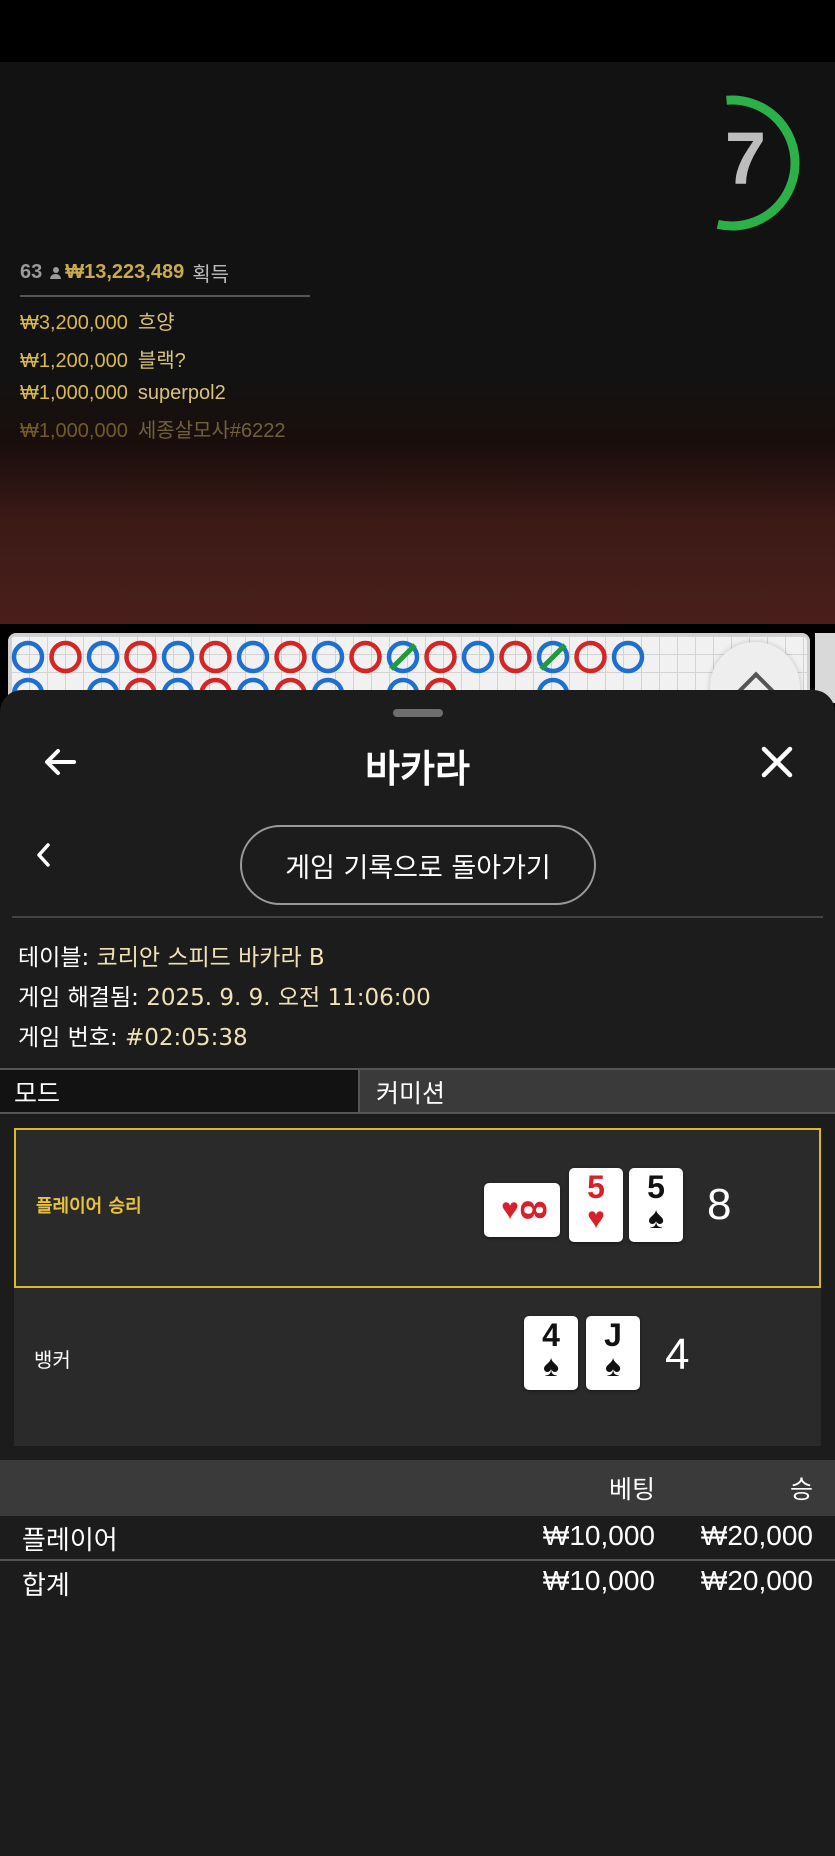  Describe the element at coordinates (89, 1206) in the screenshot. I see `player-result-label: 플레이어 승리` at that location.